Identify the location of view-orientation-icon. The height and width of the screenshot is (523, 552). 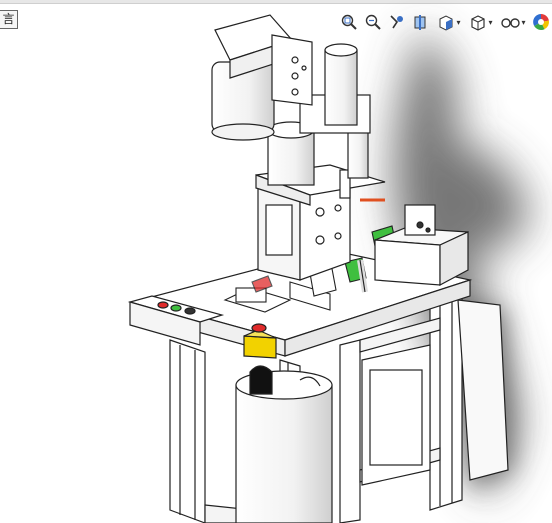
(446, 23).